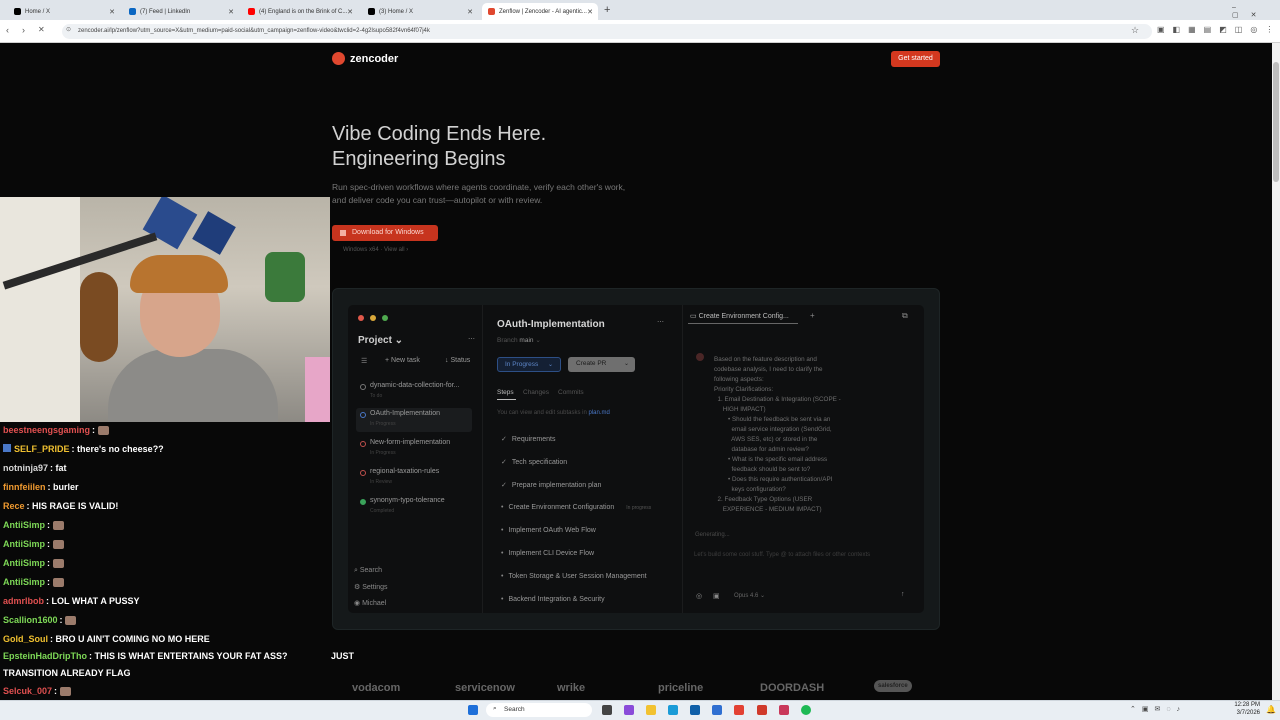 Image resolution: width=1280 pixels, height=720 pixels. What do you see at coordinates (414, 507) in the screenshot?
I see `project-item: synonym-typo-tolerance Completed` at bounding box center [414, 507].